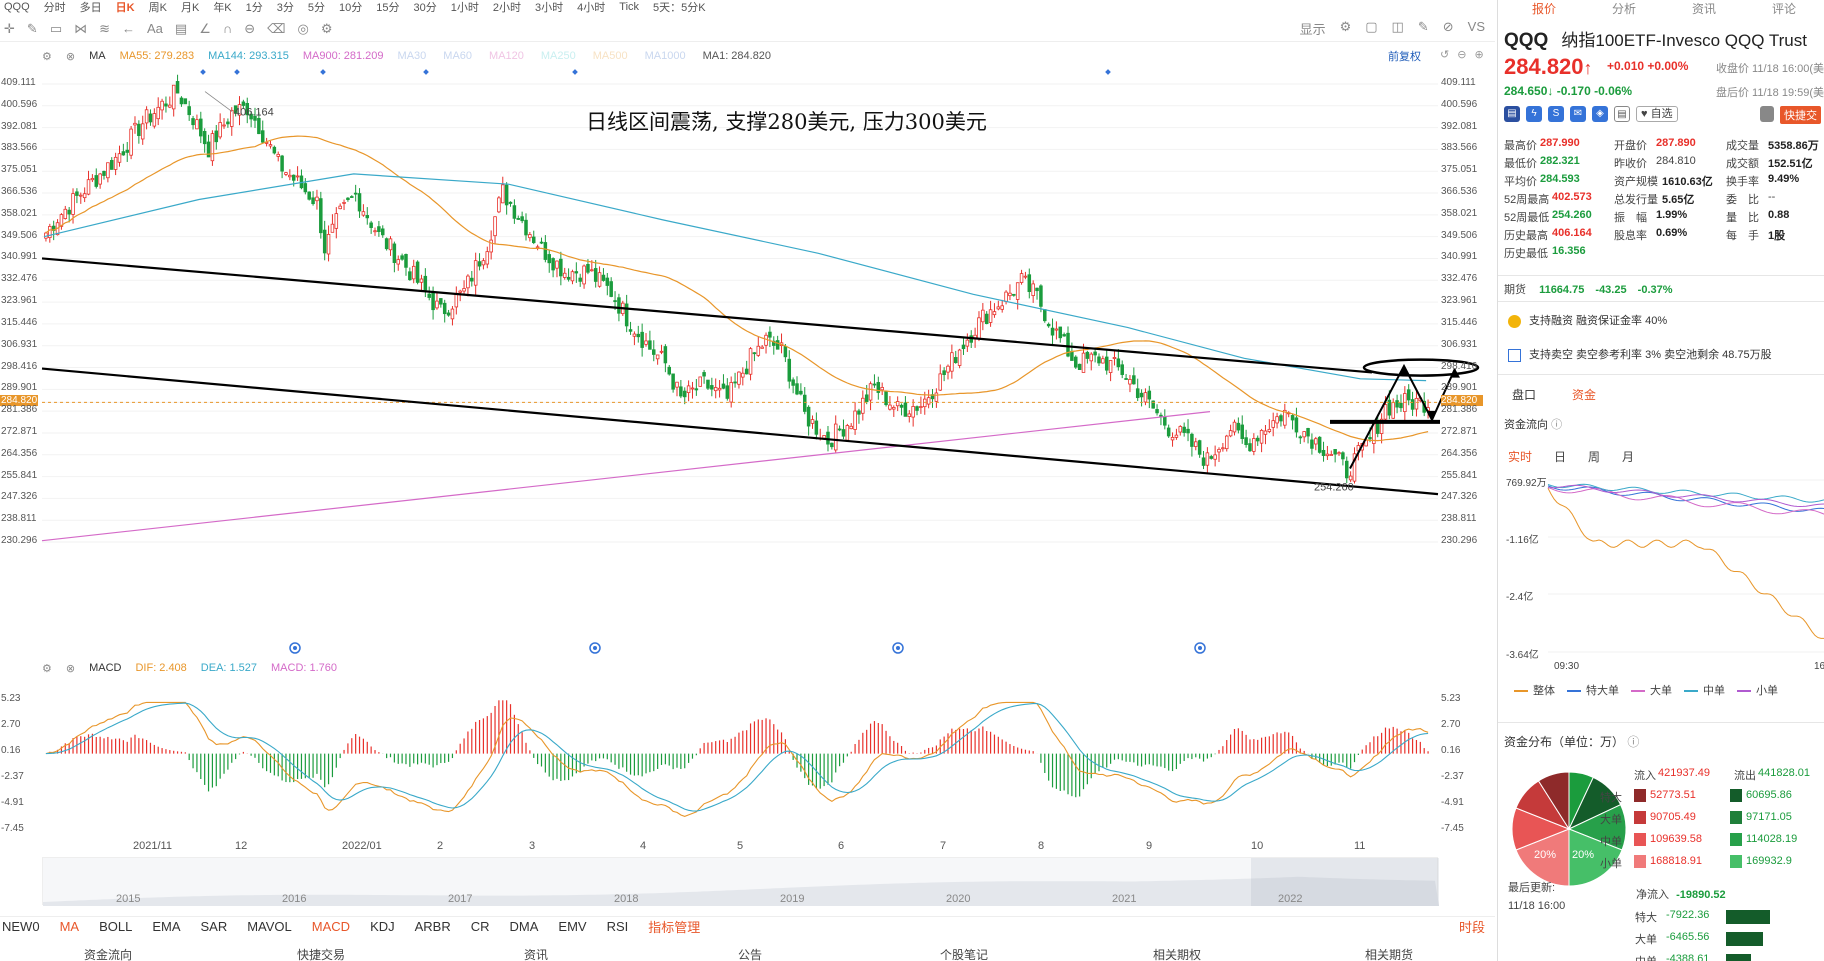 The height and width of the screenshot is (961, 1824). What do you see at coordinates (350, 7) in the screenshot?
I see `period-10: 10分` at bounding box center [350, 7].